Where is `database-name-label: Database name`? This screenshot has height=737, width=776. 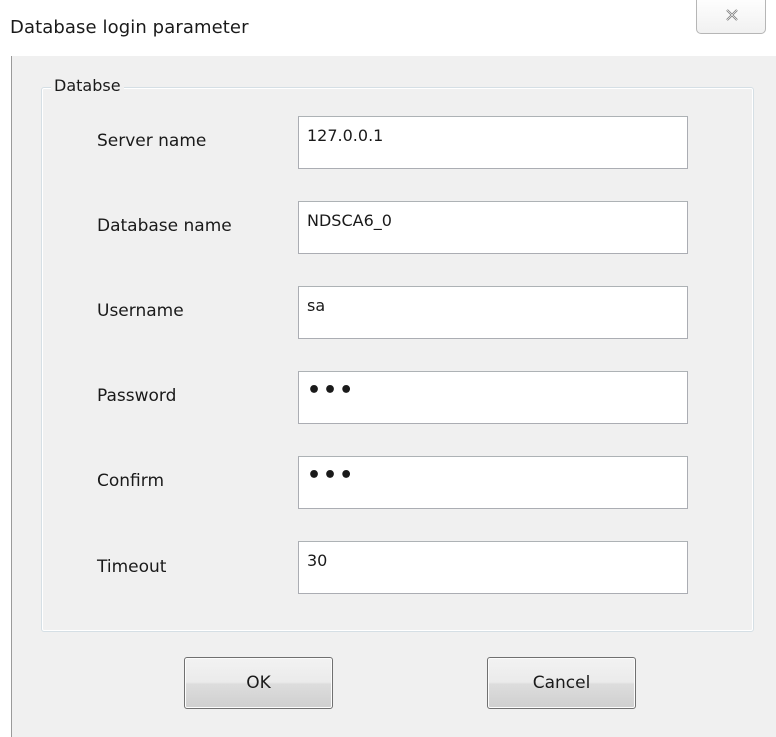
database-name-label: Database name is located at coordinates (164, 226).